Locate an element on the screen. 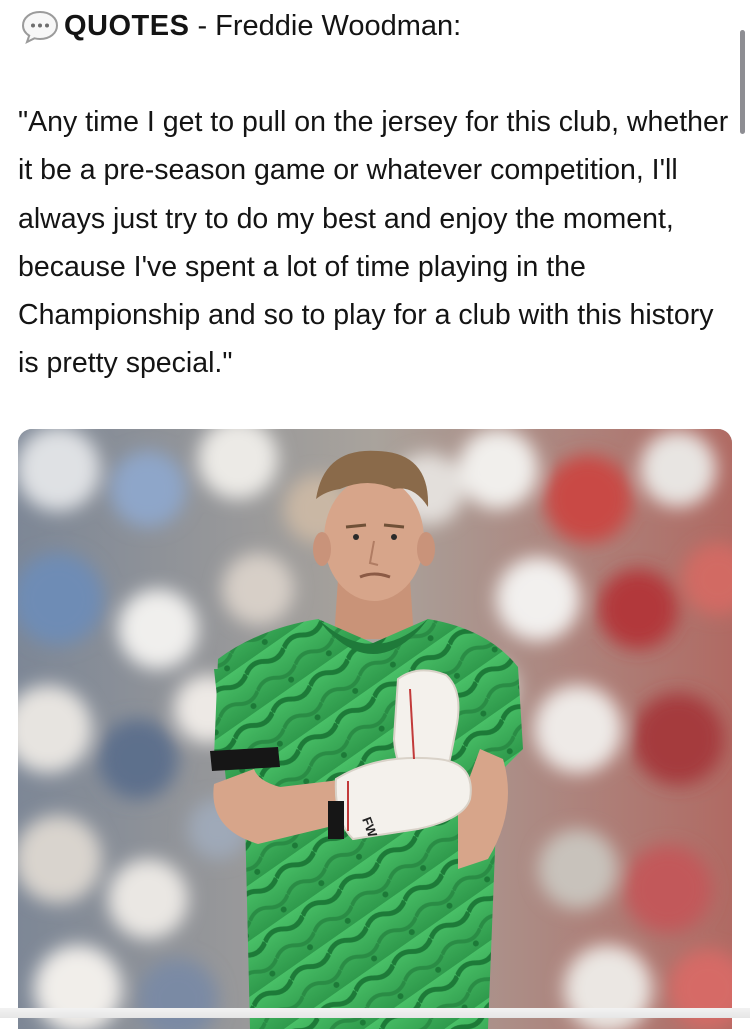  speaker-name: Freddie Woodman: is located at coordinates (338, 25).